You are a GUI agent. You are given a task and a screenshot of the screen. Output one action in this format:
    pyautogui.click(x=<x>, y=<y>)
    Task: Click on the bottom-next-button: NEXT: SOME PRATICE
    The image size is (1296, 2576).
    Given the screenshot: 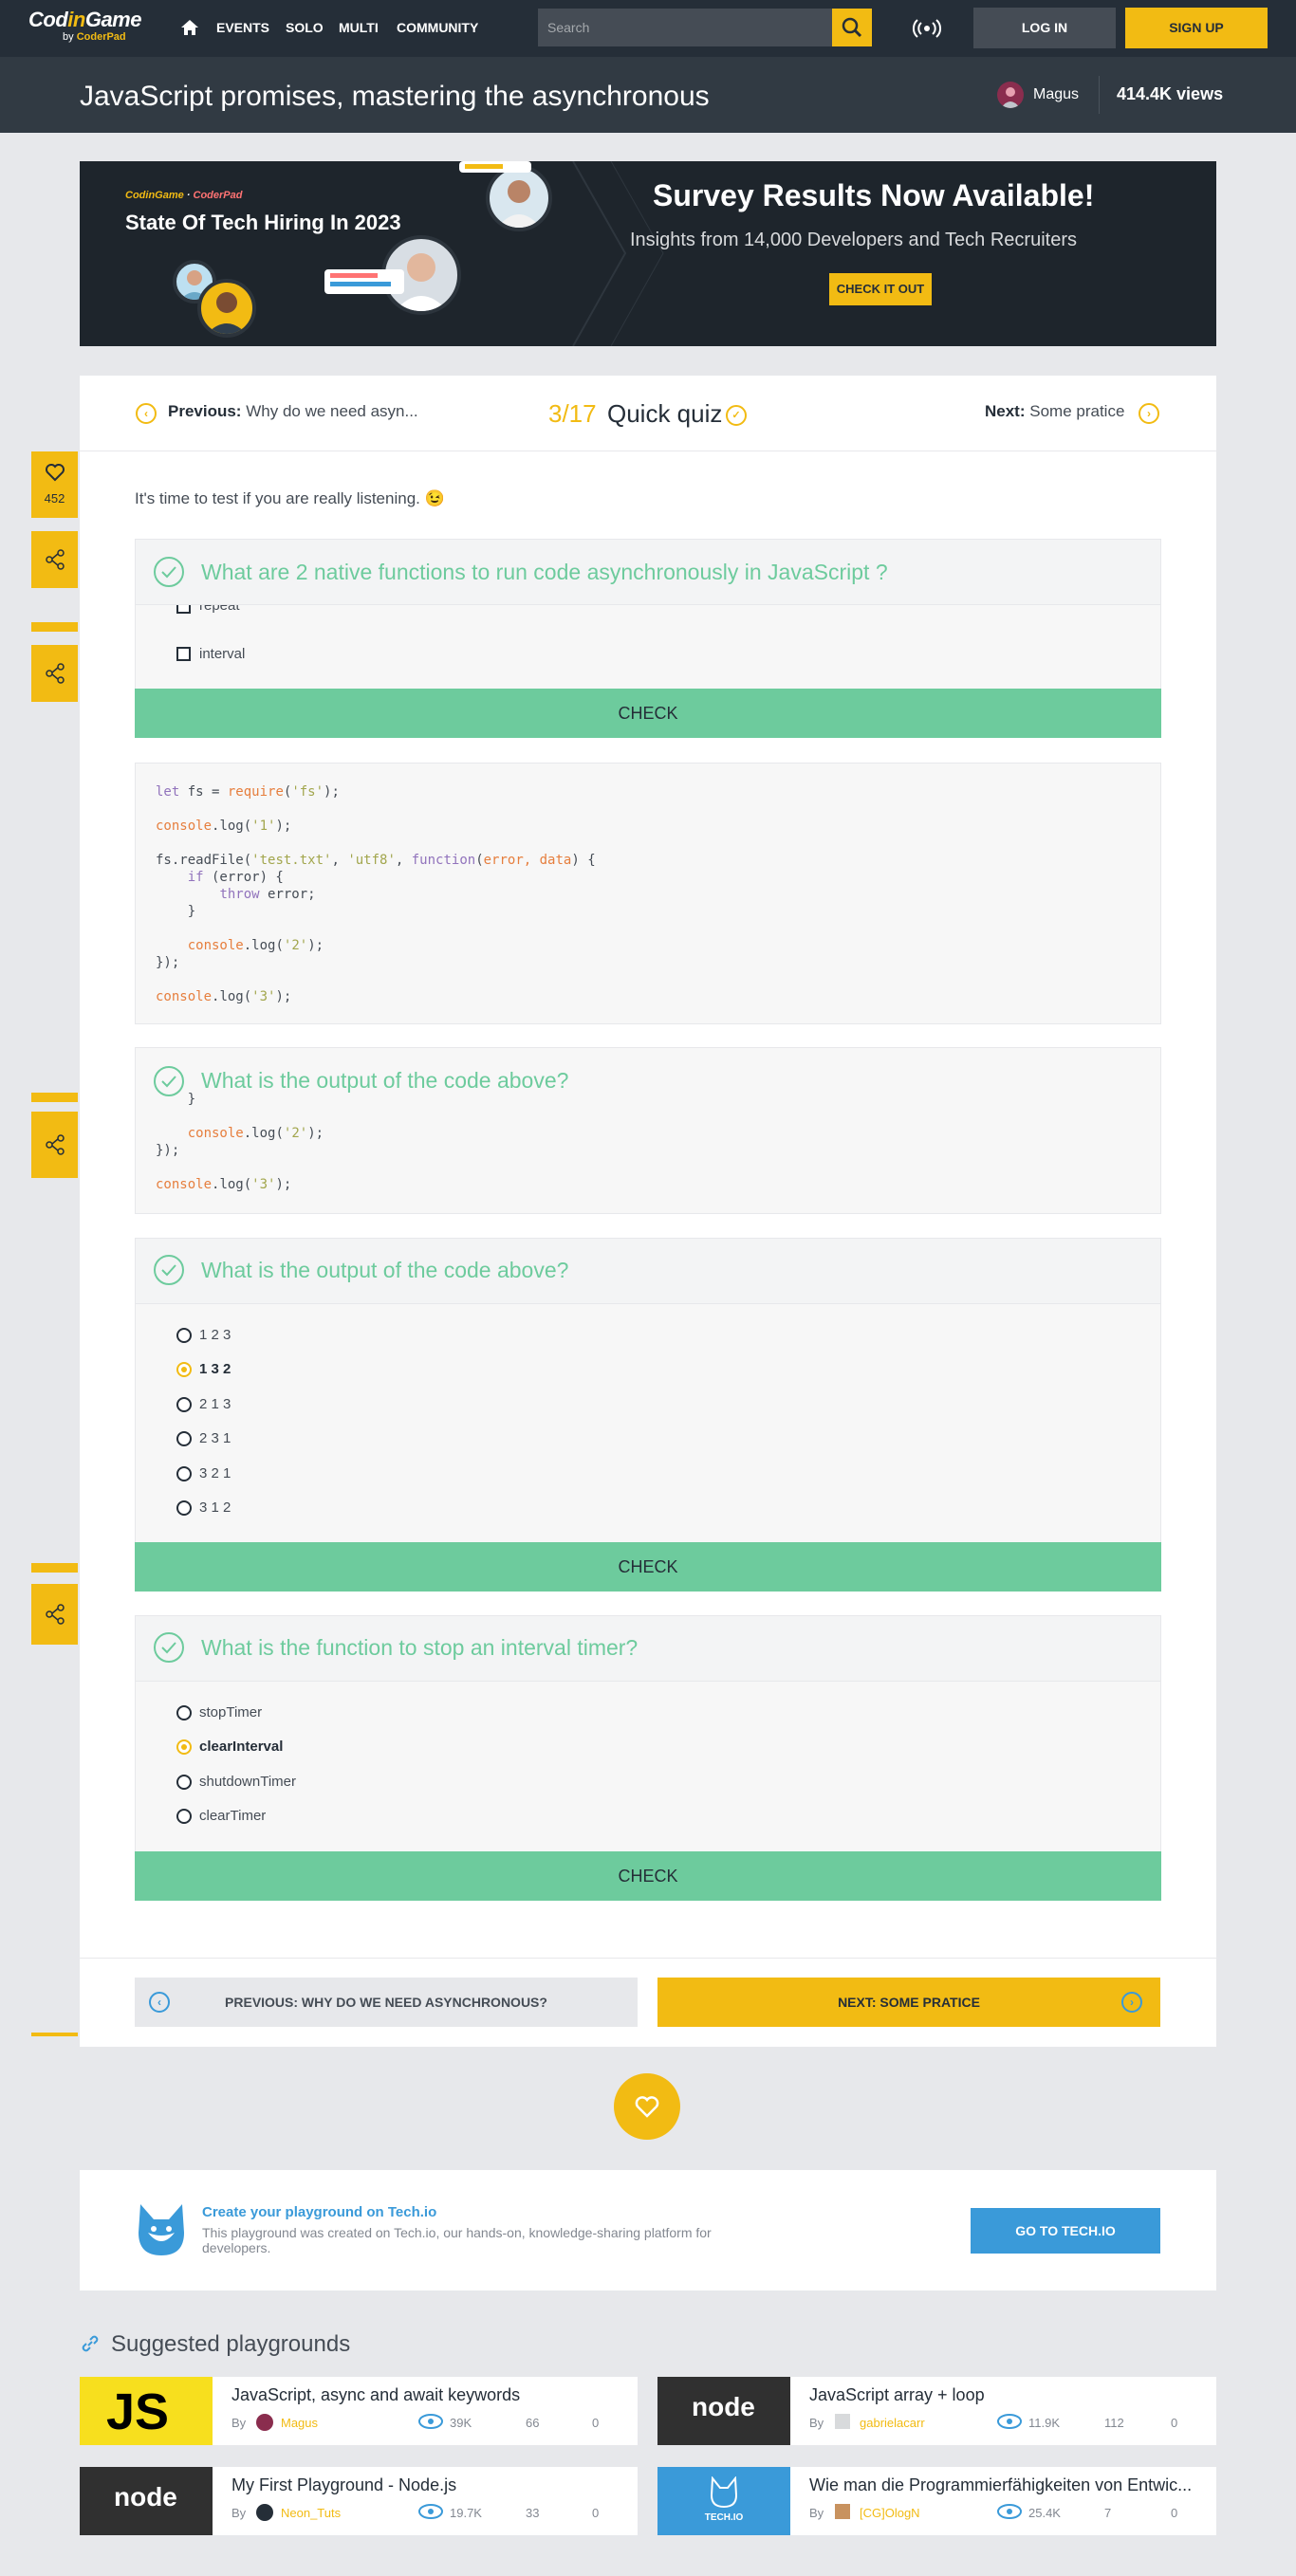 What is the action you would take?
    pyautogui.click(x=908, y=2002)
    